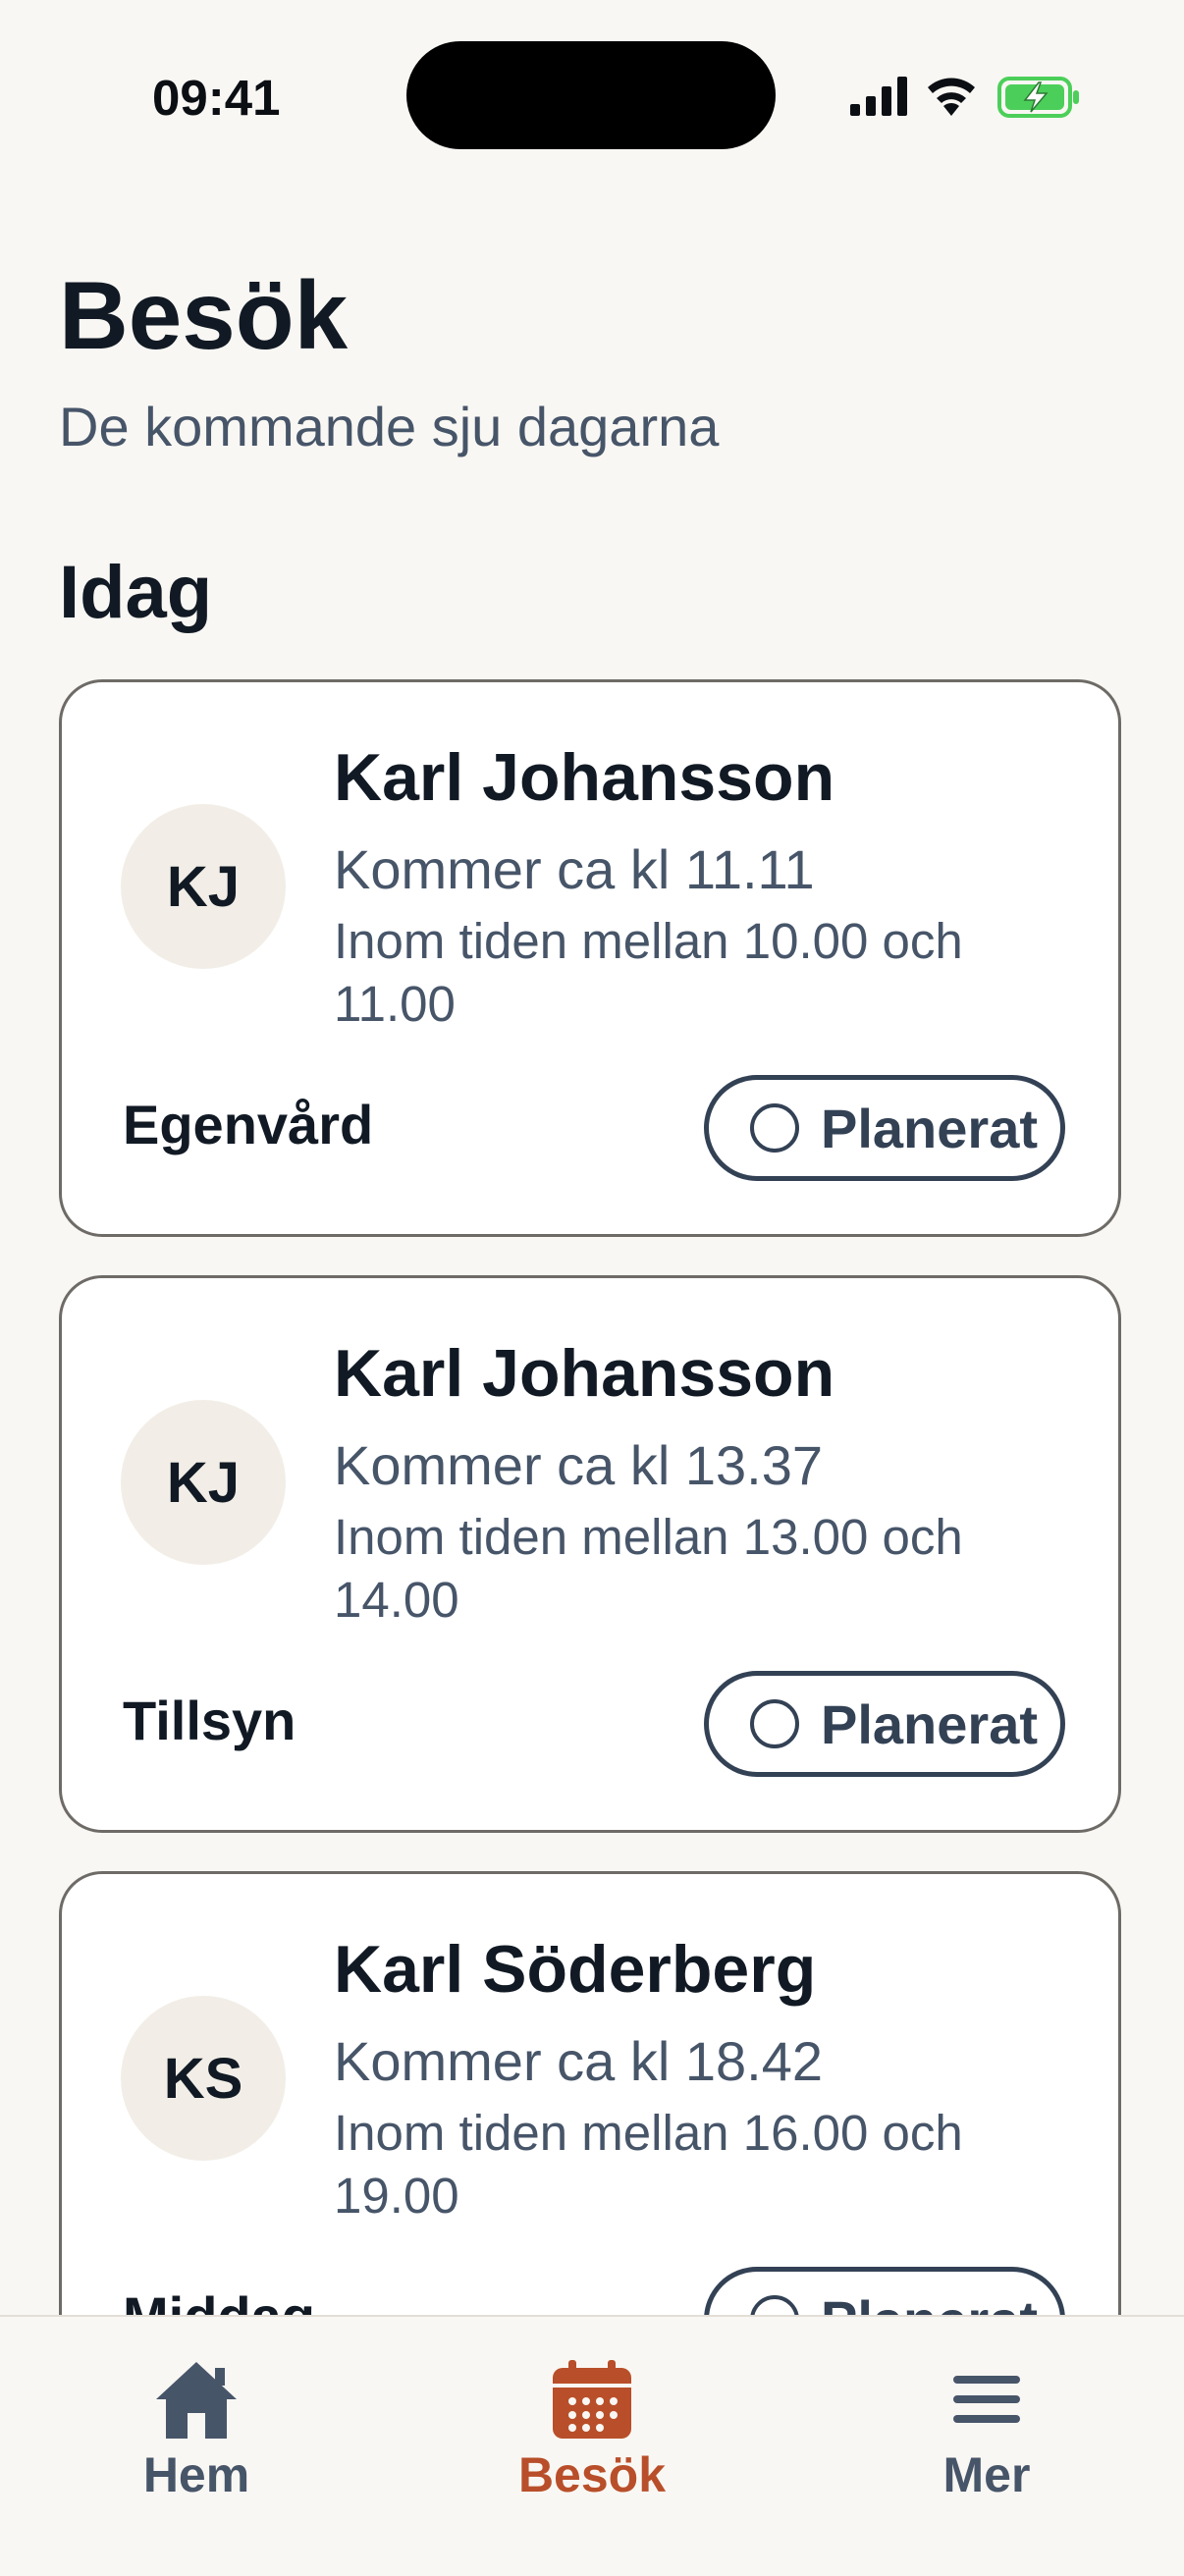  I want to click on visit-type: Middag, so click(219, 2299).